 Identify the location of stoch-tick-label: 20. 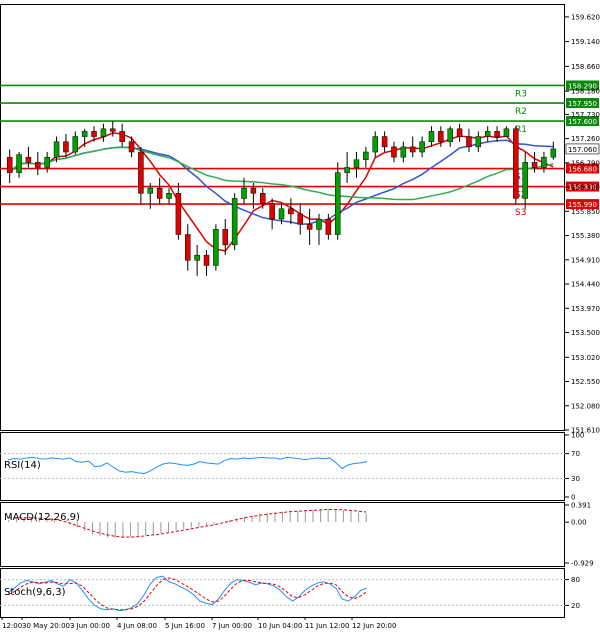
(575, 606).